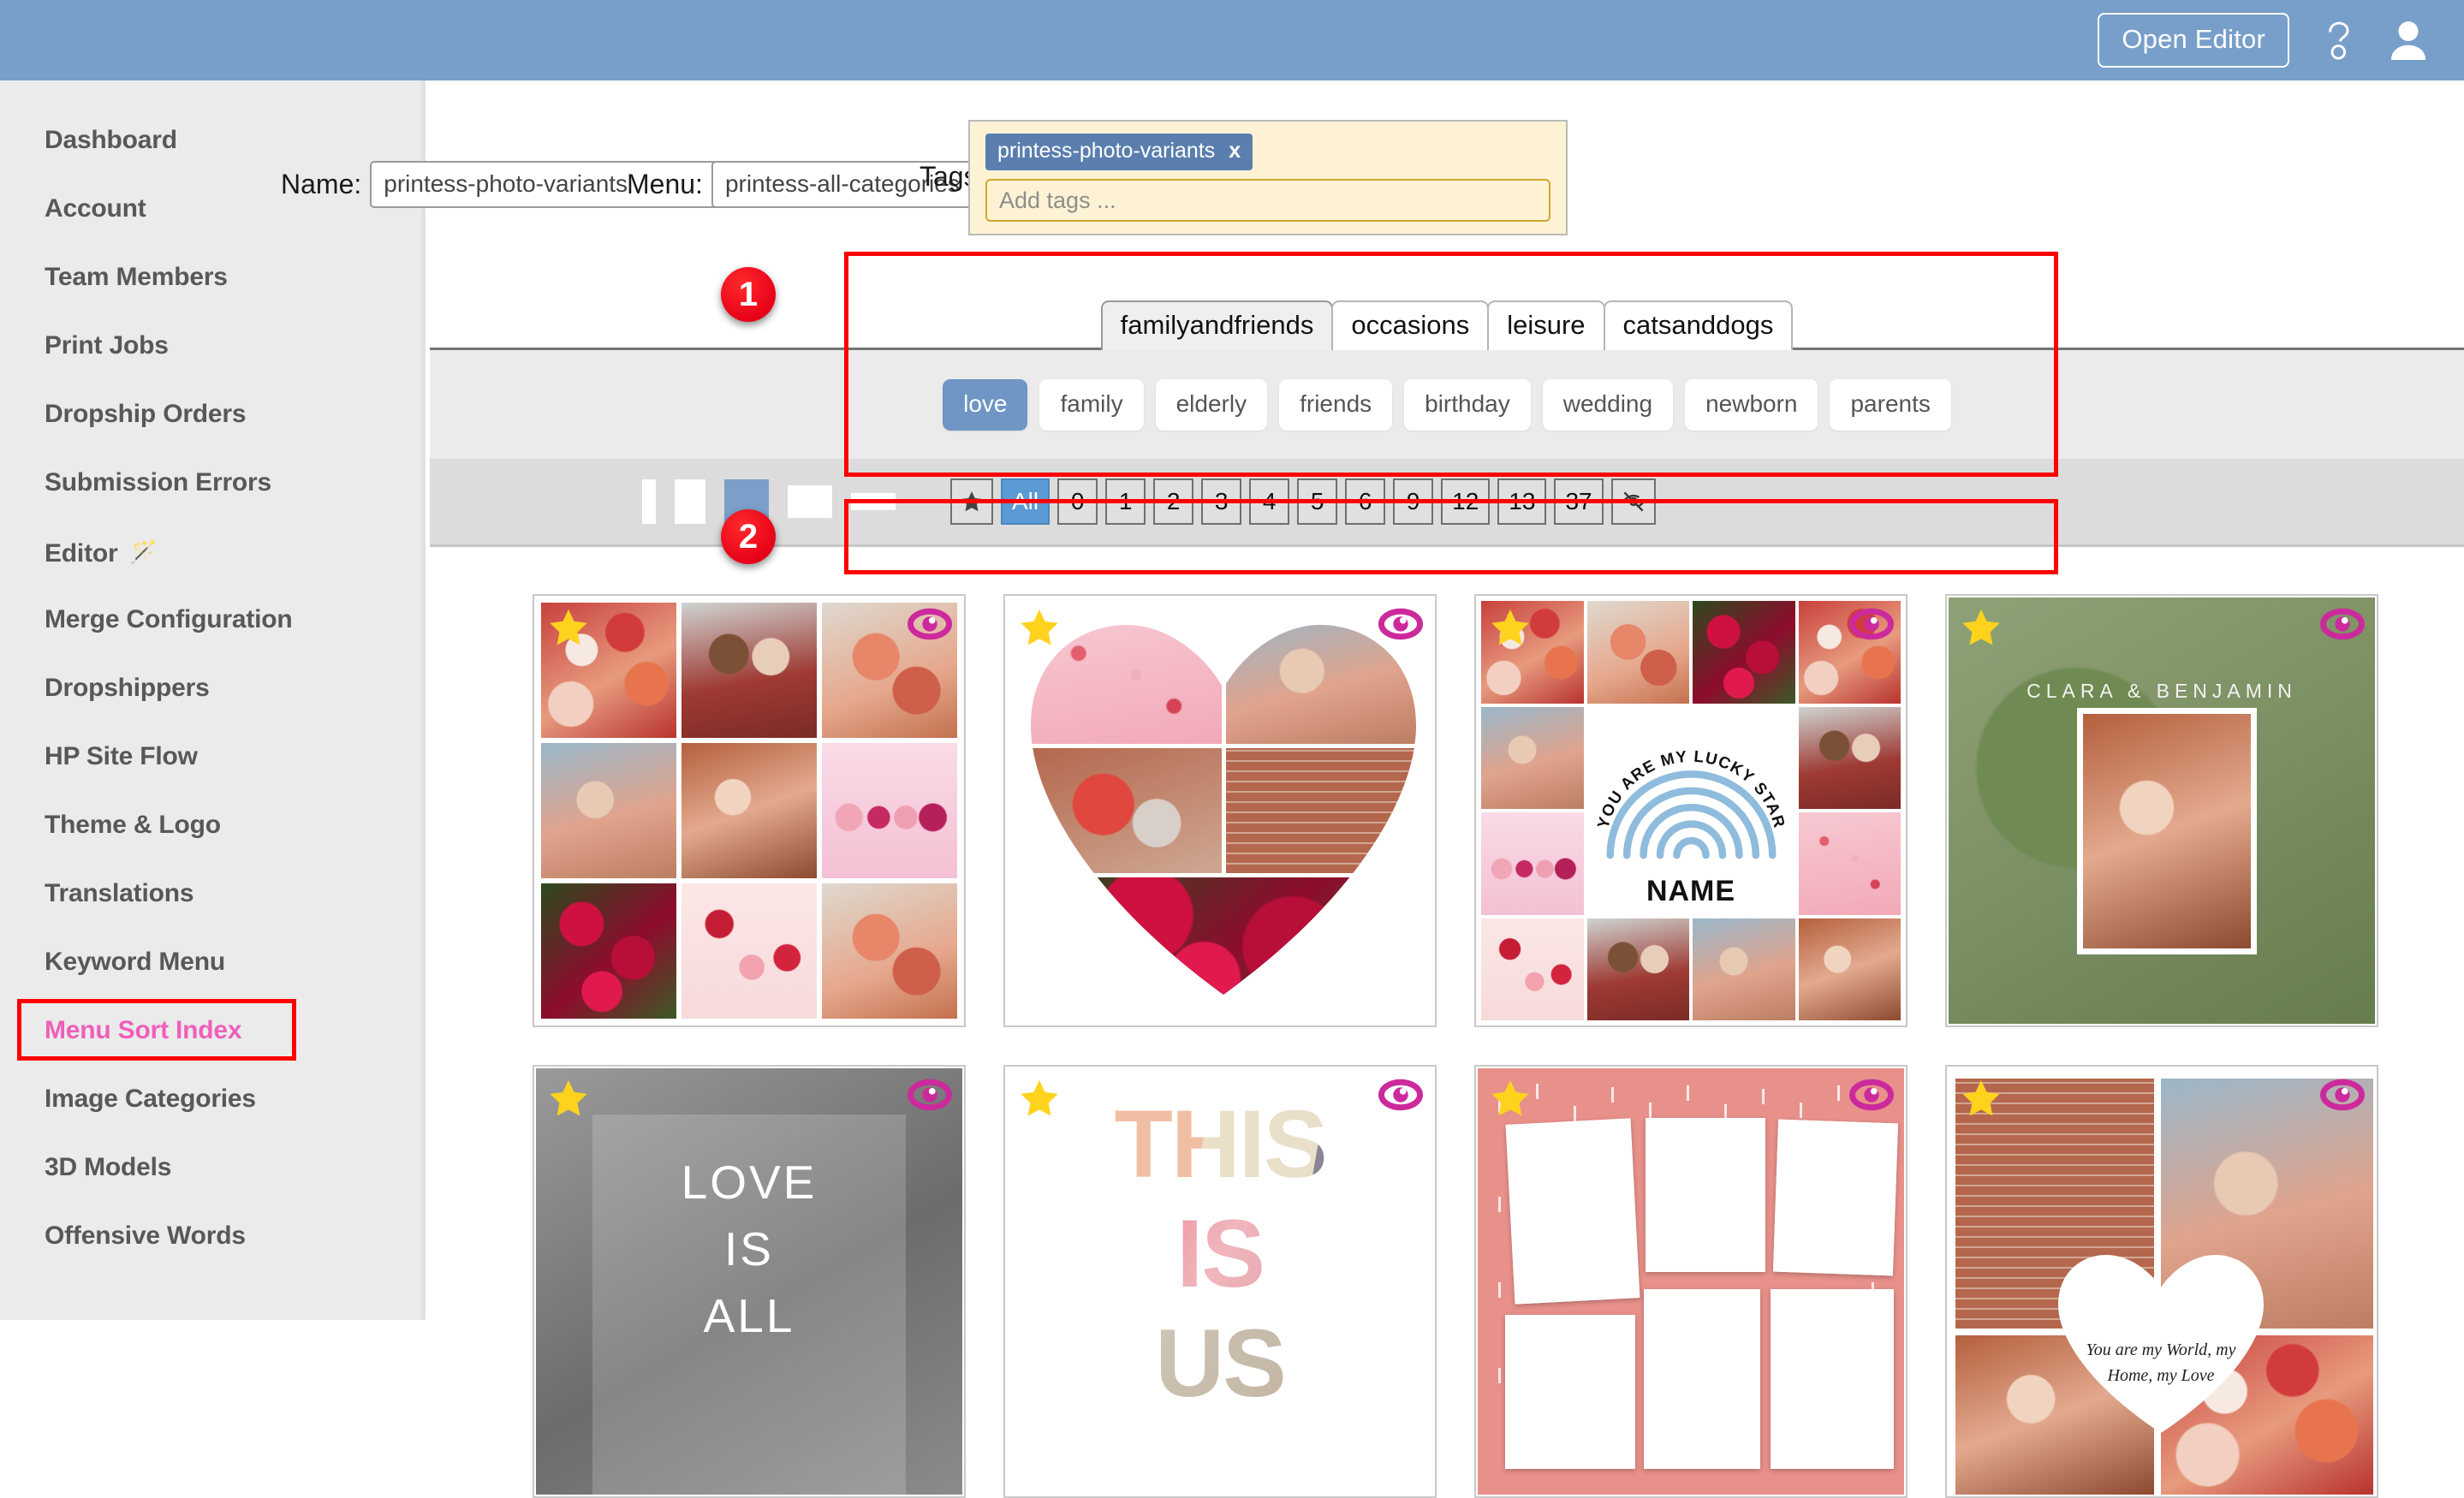 The height and width of the screenshot is (1498, 2464). I want to click on ratio-square-button, so click(747, 502).